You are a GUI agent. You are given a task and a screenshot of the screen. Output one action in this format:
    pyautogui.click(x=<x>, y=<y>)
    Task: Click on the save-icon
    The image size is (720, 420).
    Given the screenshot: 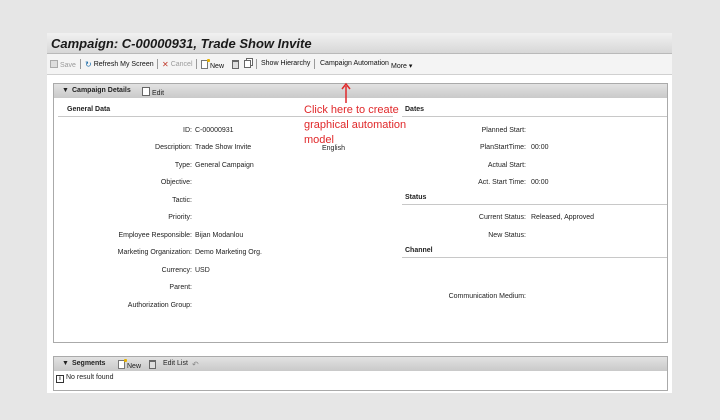 What is the action you would take?
    pyautogui.click(x=54, y=64)
    